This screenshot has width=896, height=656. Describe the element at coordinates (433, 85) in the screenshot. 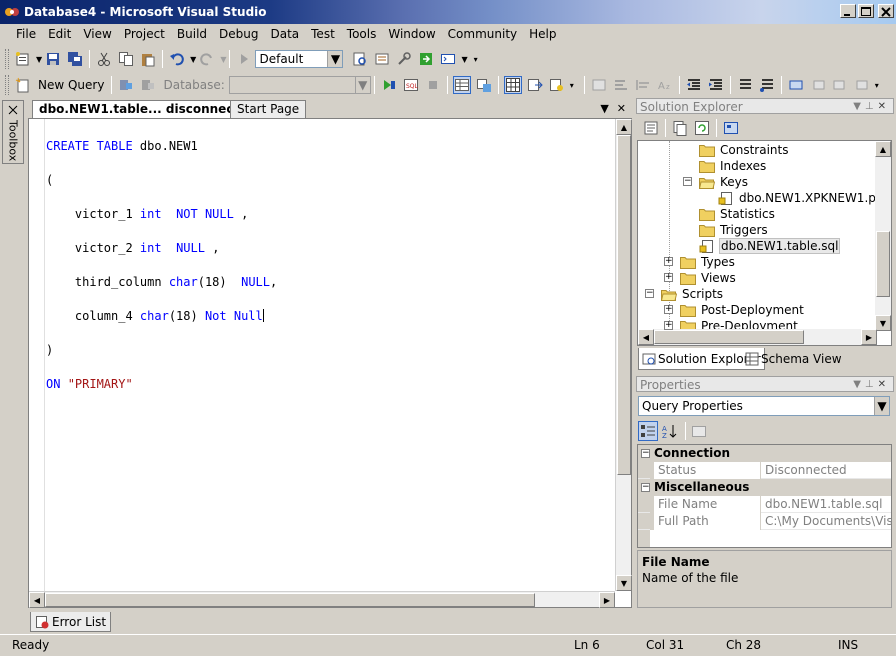

I see `cancel-query-button` at that location.